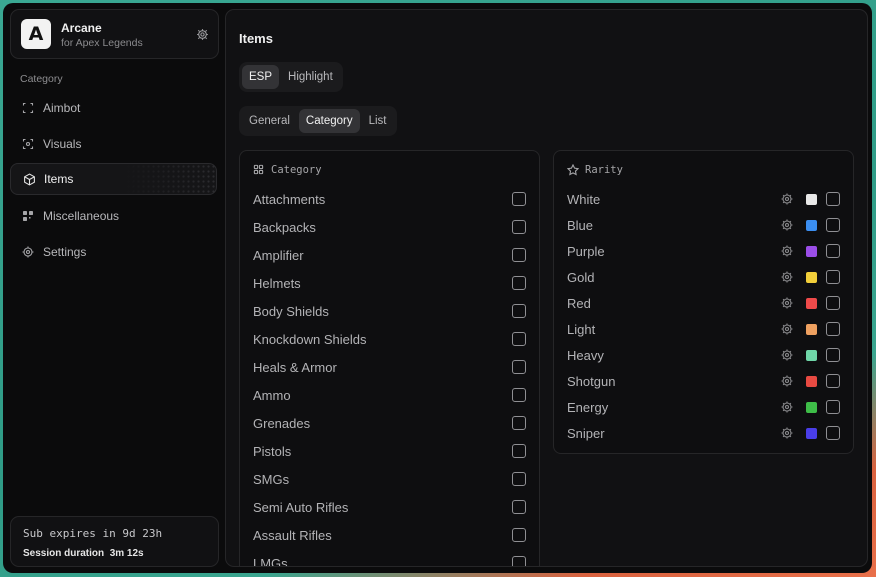 The image size is (876, 577). Describe the element at coordinates (703, 303) in the screenshot. I see `rarity-row: Red` at that location.